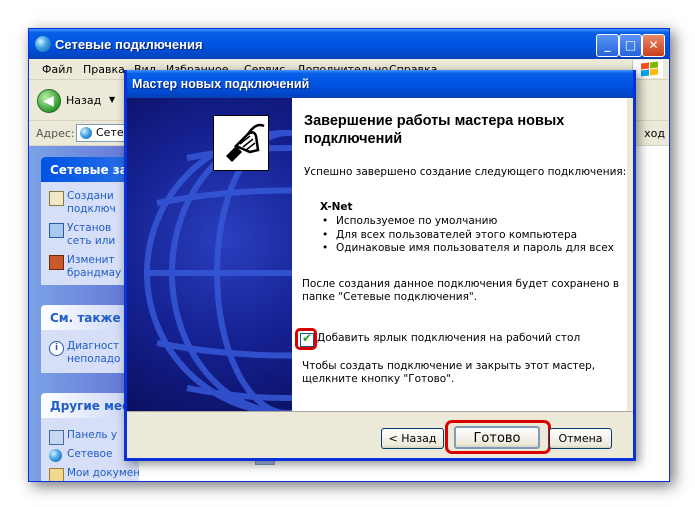  Describe the element at coordinates (89, 228) in the screenshot. I see `task-label: Установ` at that location.